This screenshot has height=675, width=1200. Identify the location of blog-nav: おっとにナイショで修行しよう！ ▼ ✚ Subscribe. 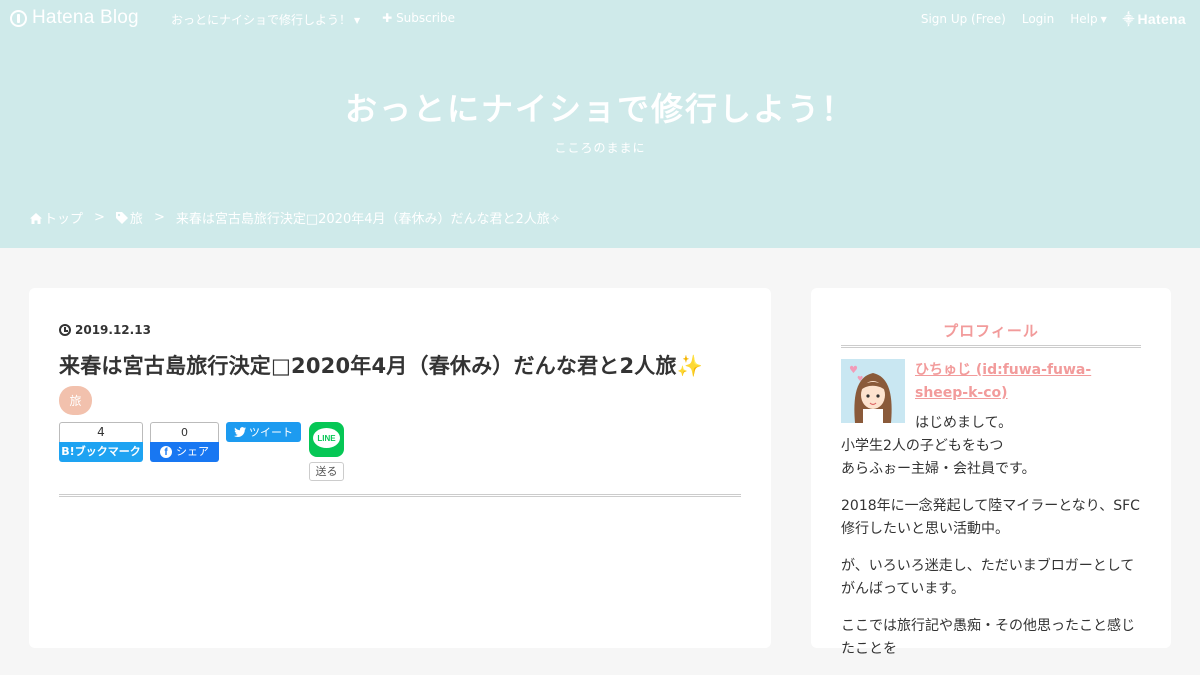
(313, 19).